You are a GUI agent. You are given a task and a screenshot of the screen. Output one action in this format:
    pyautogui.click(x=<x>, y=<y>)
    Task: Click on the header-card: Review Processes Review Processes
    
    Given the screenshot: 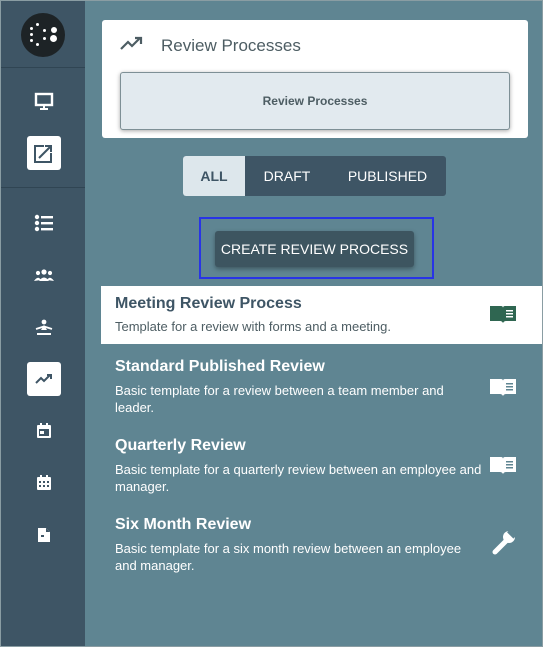 What is the action you would take?
    pyautogui.click(x=315, y=79)
    